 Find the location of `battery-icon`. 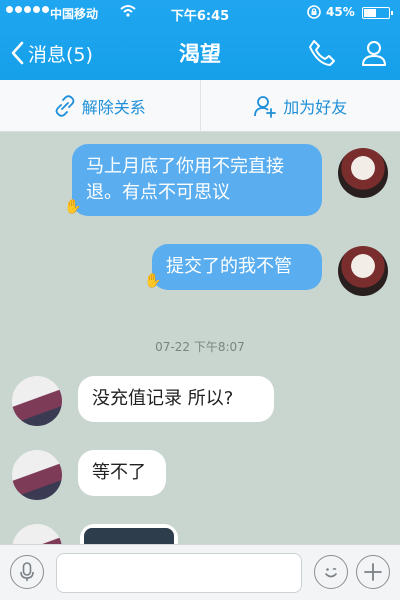

battery-icon is located at coordinates (377, 13).